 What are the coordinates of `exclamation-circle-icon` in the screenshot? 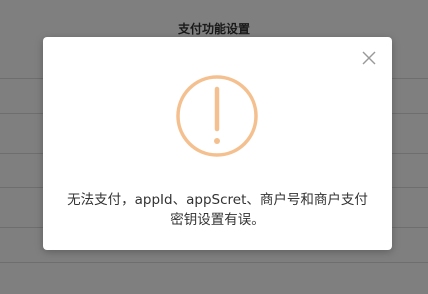 It's located at (217, 116).